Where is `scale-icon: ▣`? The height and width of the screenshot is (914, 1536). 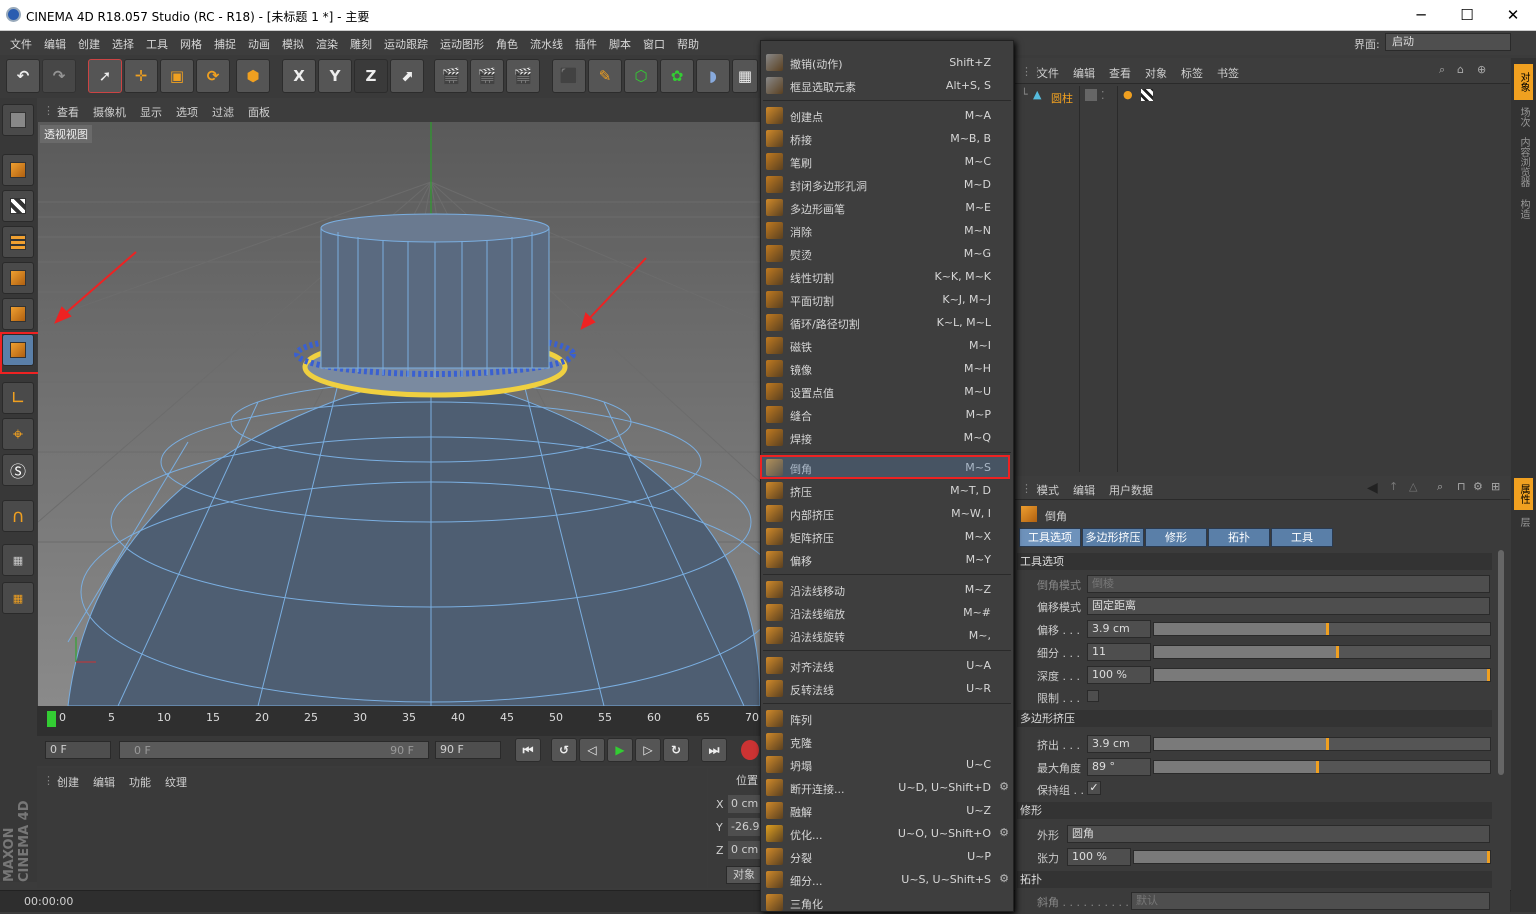
scale-icon: ▣ is located at coordinates (177, 76).